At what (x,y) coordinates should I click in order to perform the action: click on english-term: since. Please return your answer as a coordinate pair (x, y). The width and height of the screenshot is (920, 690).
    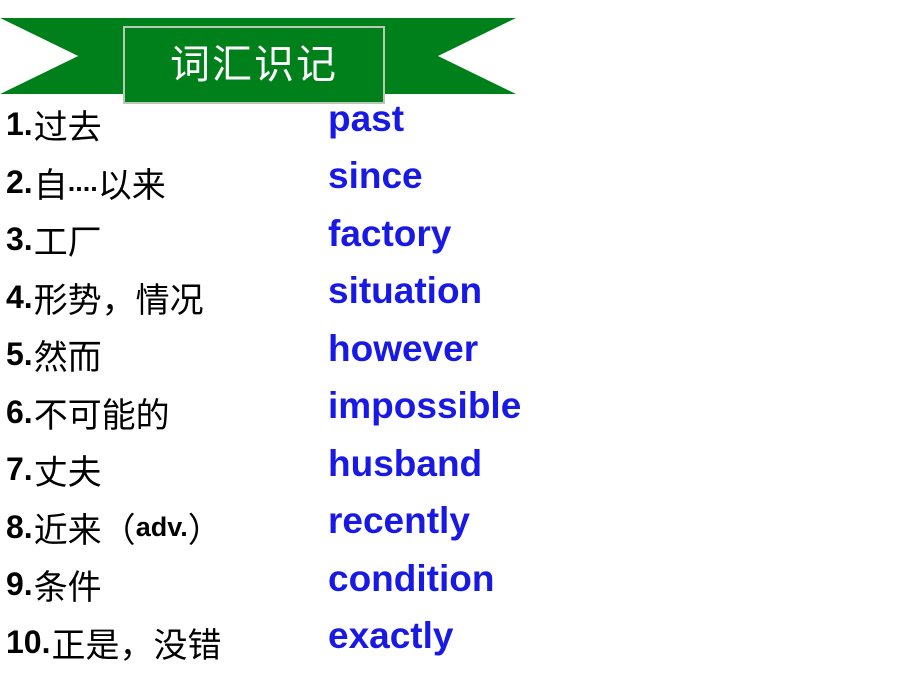
    Looking at the image, I should click on (375, 176).